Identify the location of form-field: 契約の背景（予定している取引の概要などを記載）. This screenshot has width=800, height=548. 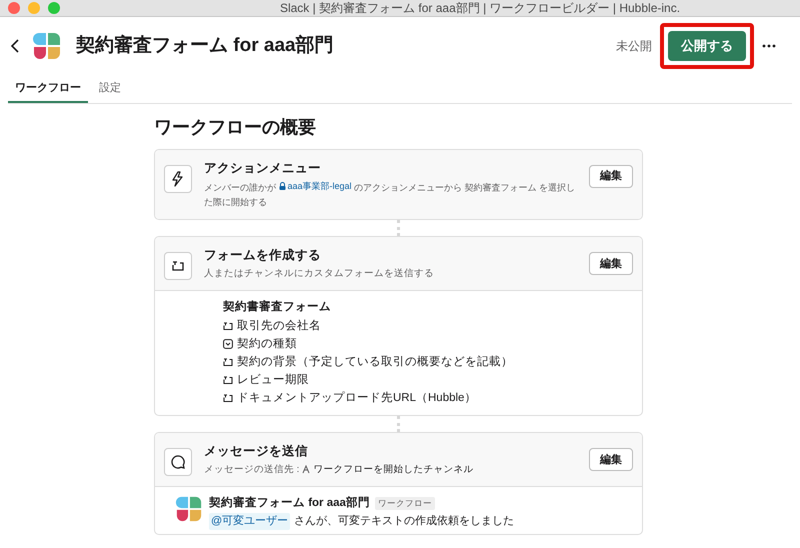
(375, 362).